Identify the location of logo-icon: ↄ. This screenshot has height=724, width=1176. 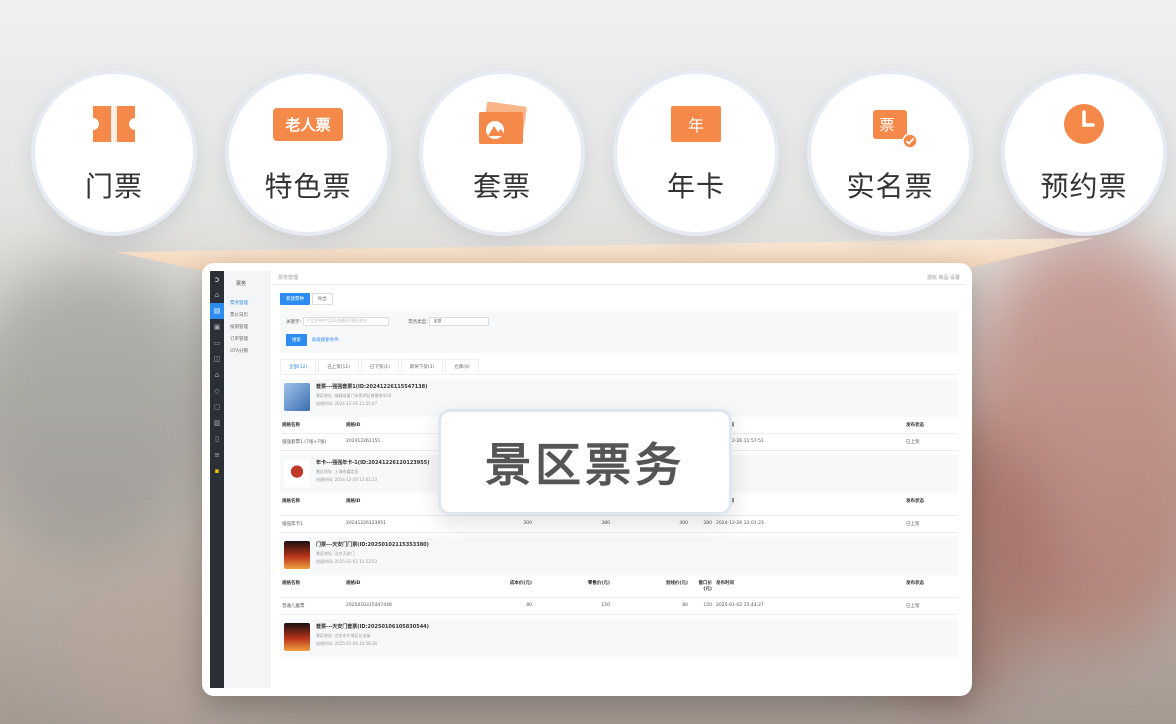
(217, 279).